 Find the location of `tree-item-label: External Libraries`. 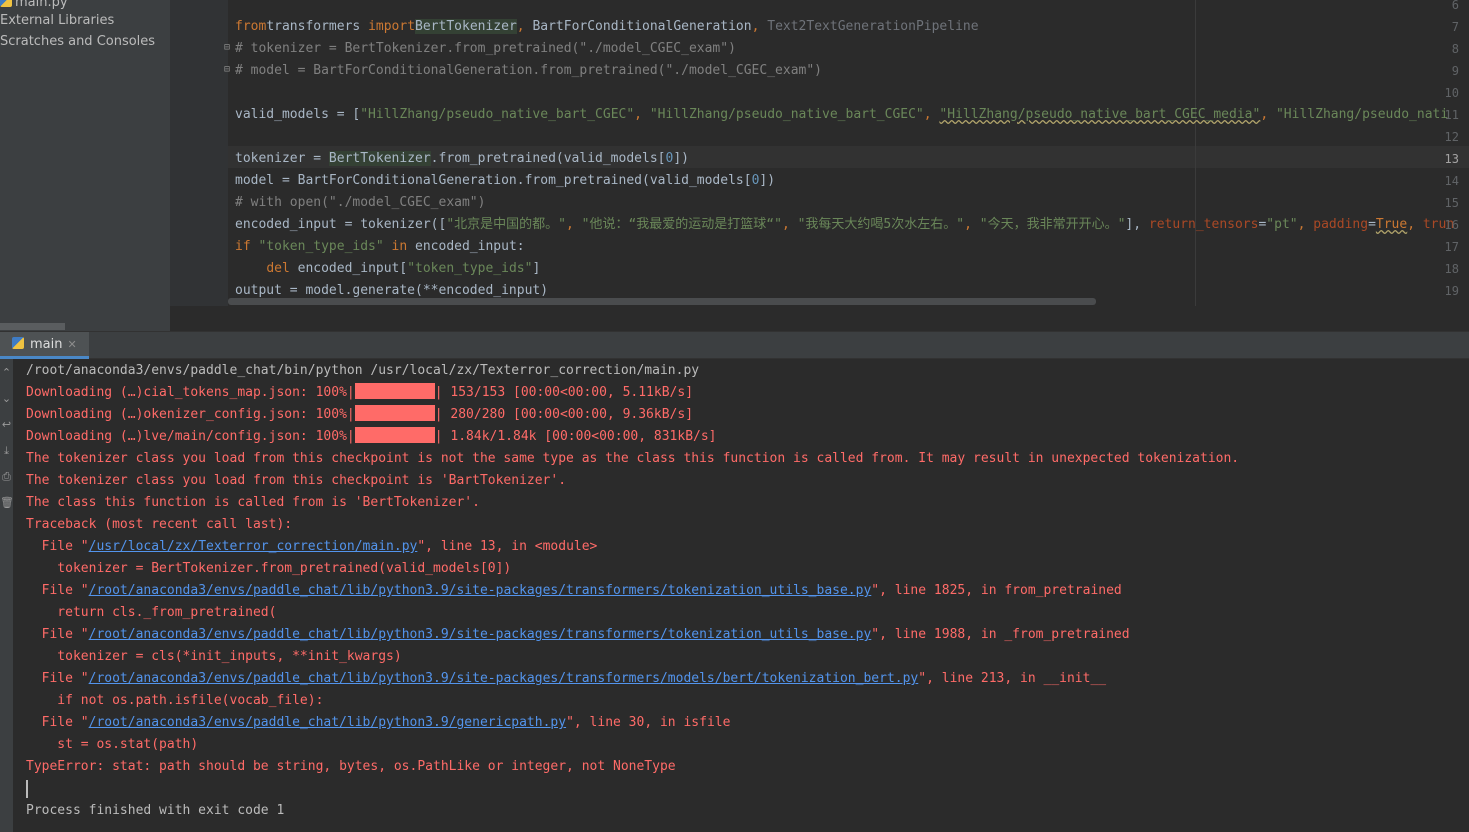

tree-item-label: External Libraries is located at coordinates (57, 20).